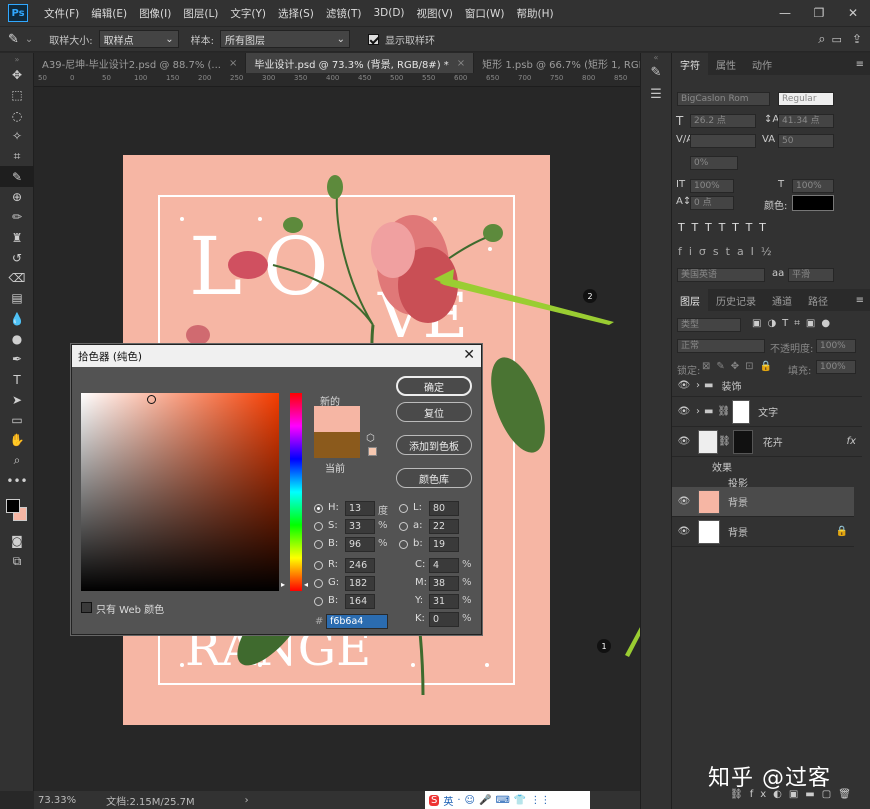  Describe the element at coordinates (806, 99) in the screenshot. I see `font-style-select: Regular` at that location.